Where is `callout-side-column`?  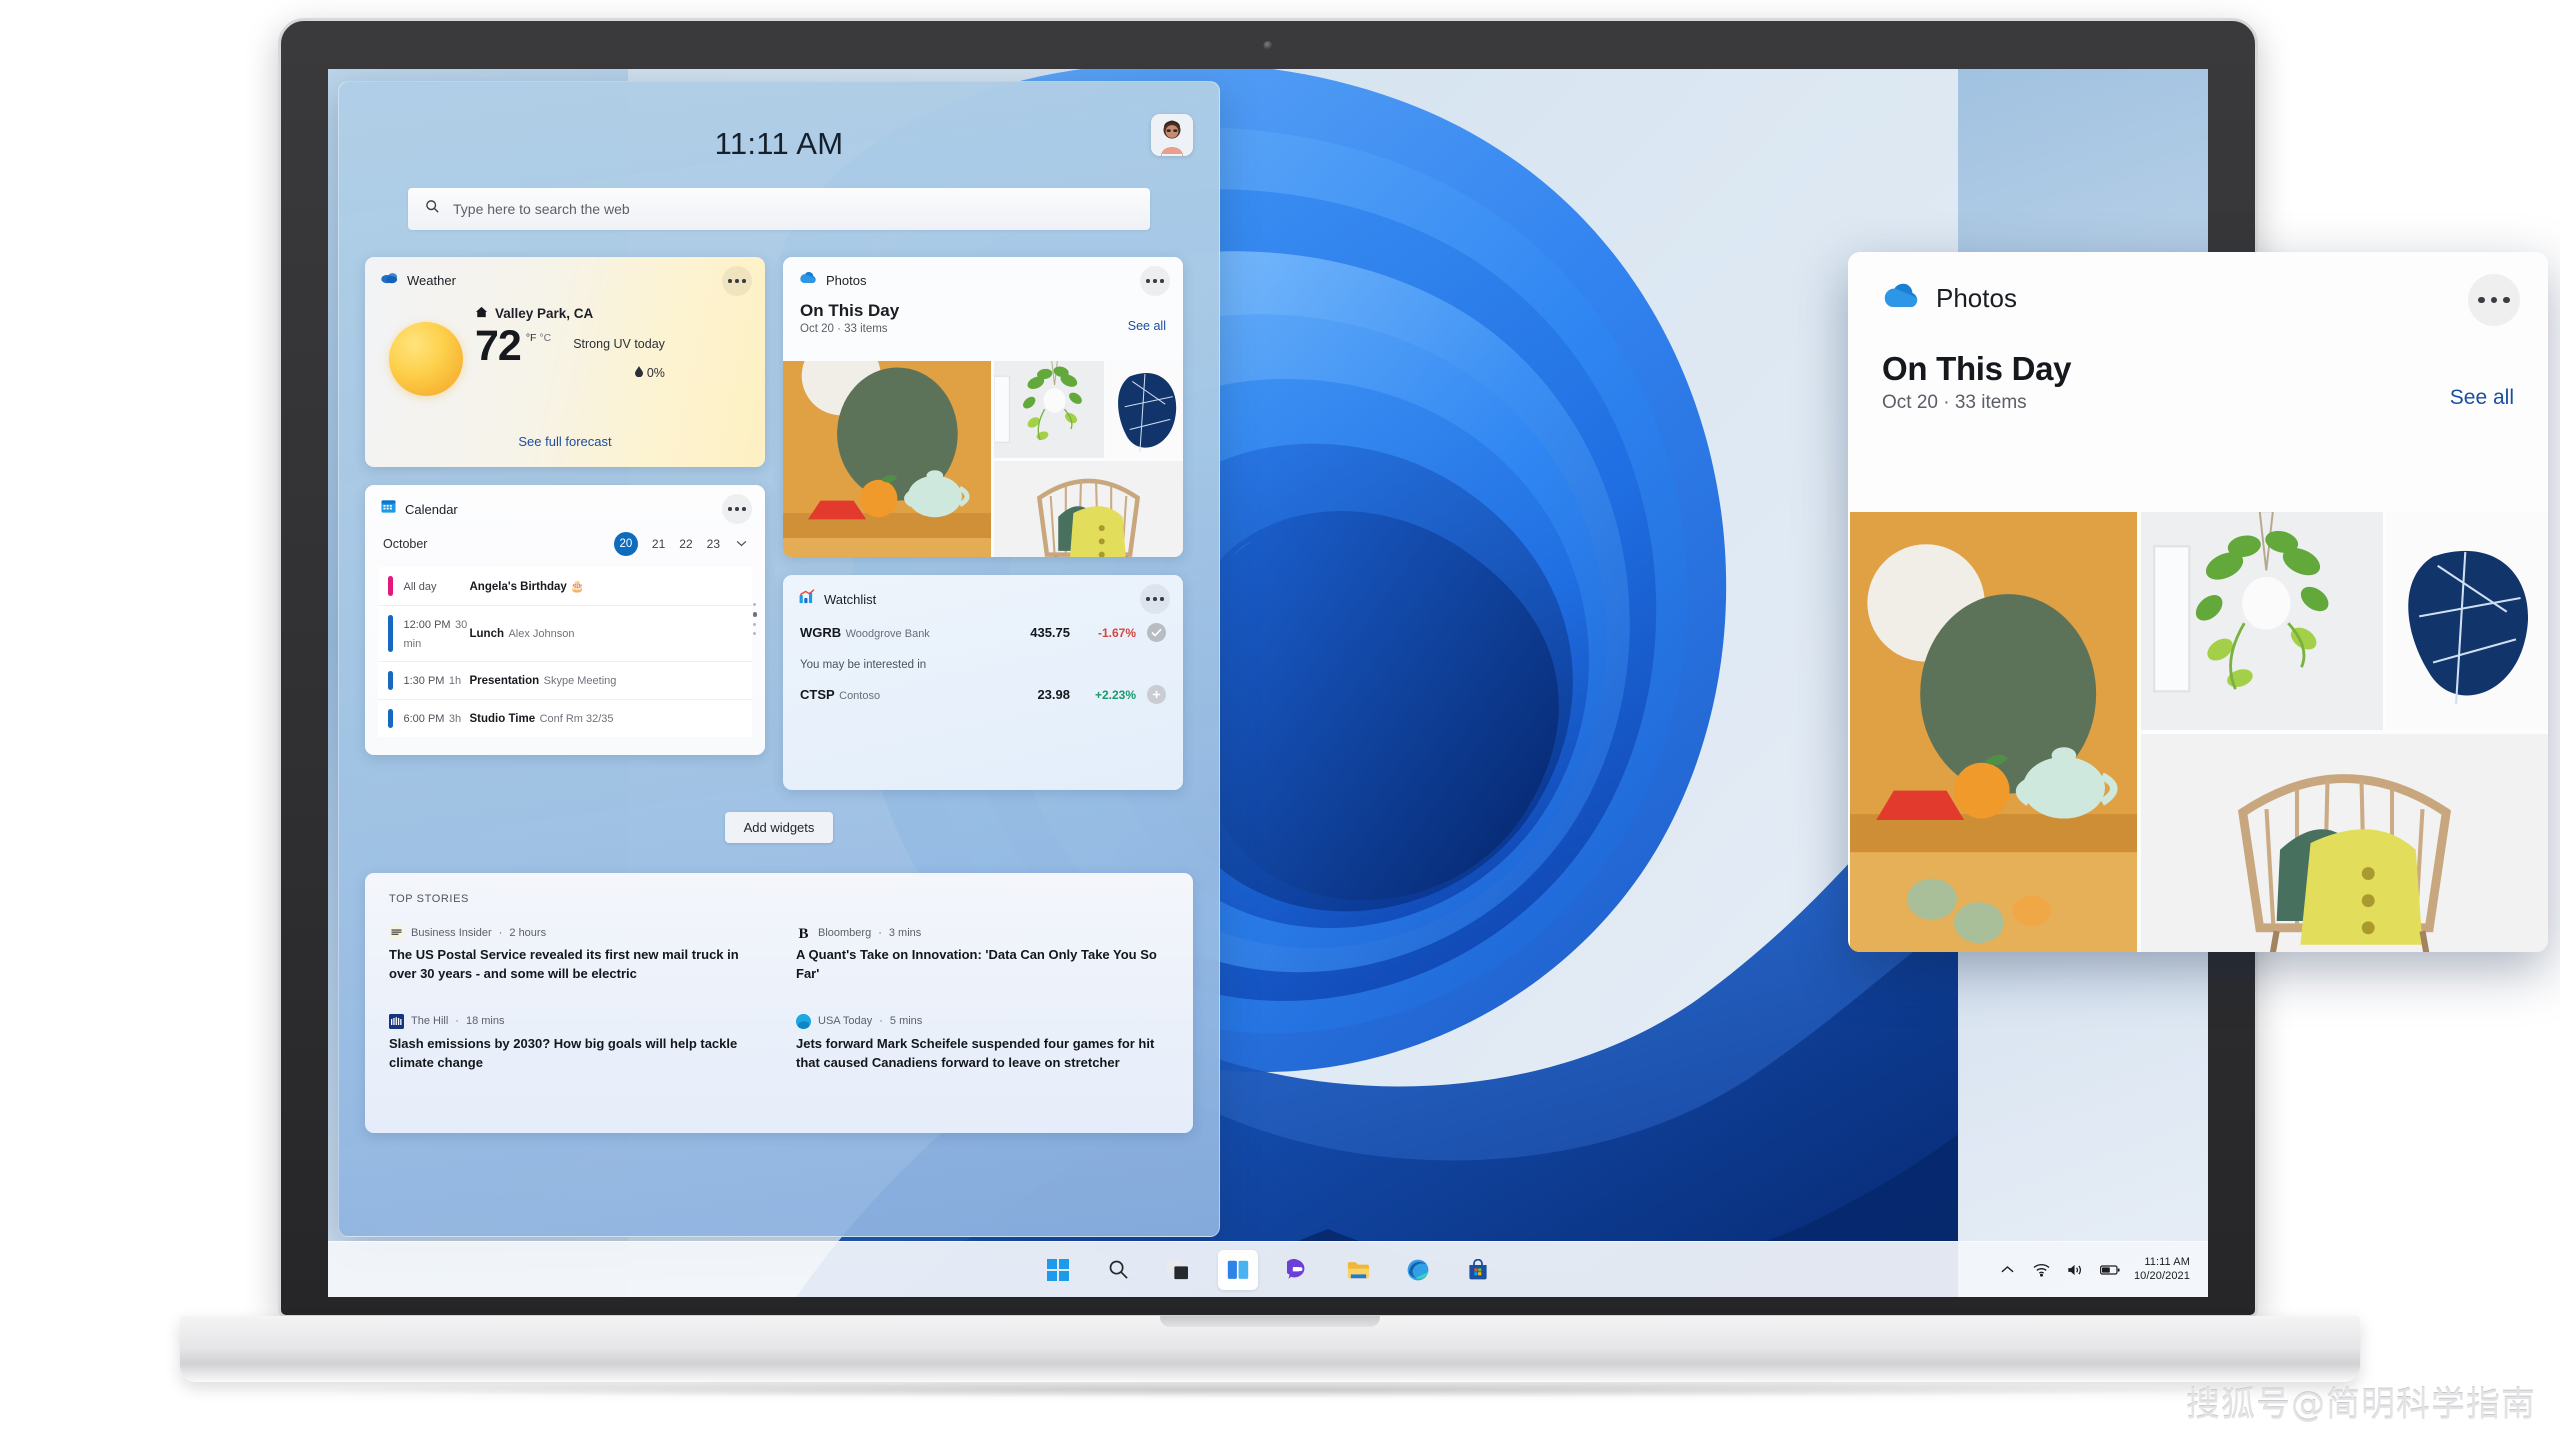
callout-side-column is located at coordinates (2344, 732).